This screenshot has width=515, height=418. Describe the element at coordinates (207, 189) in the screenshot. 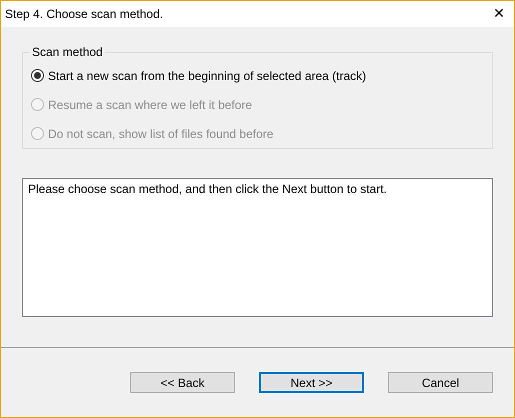

I see `message-text: Please choose scan method, and then click the Next button to start.` at that location.